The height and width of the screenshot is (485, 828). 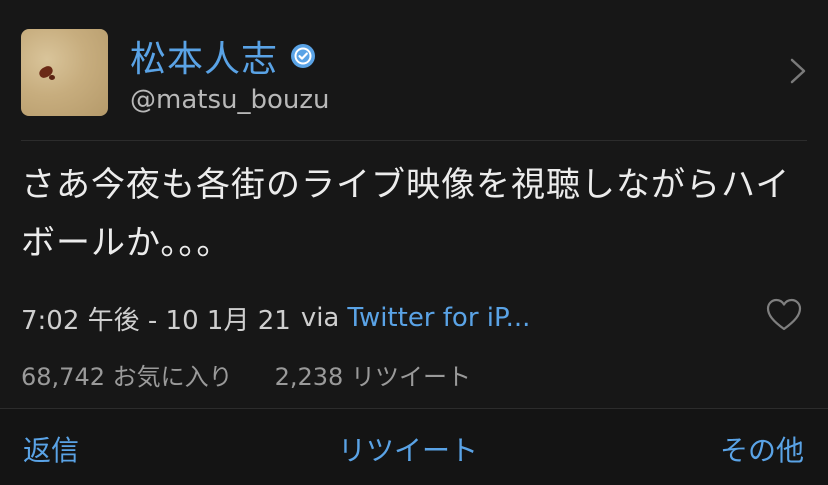 What do you see at coordinates (373, 374) in the screenshot?
I see `retweets-count: 2,238 リツイート` at bounding box center [373, 374].